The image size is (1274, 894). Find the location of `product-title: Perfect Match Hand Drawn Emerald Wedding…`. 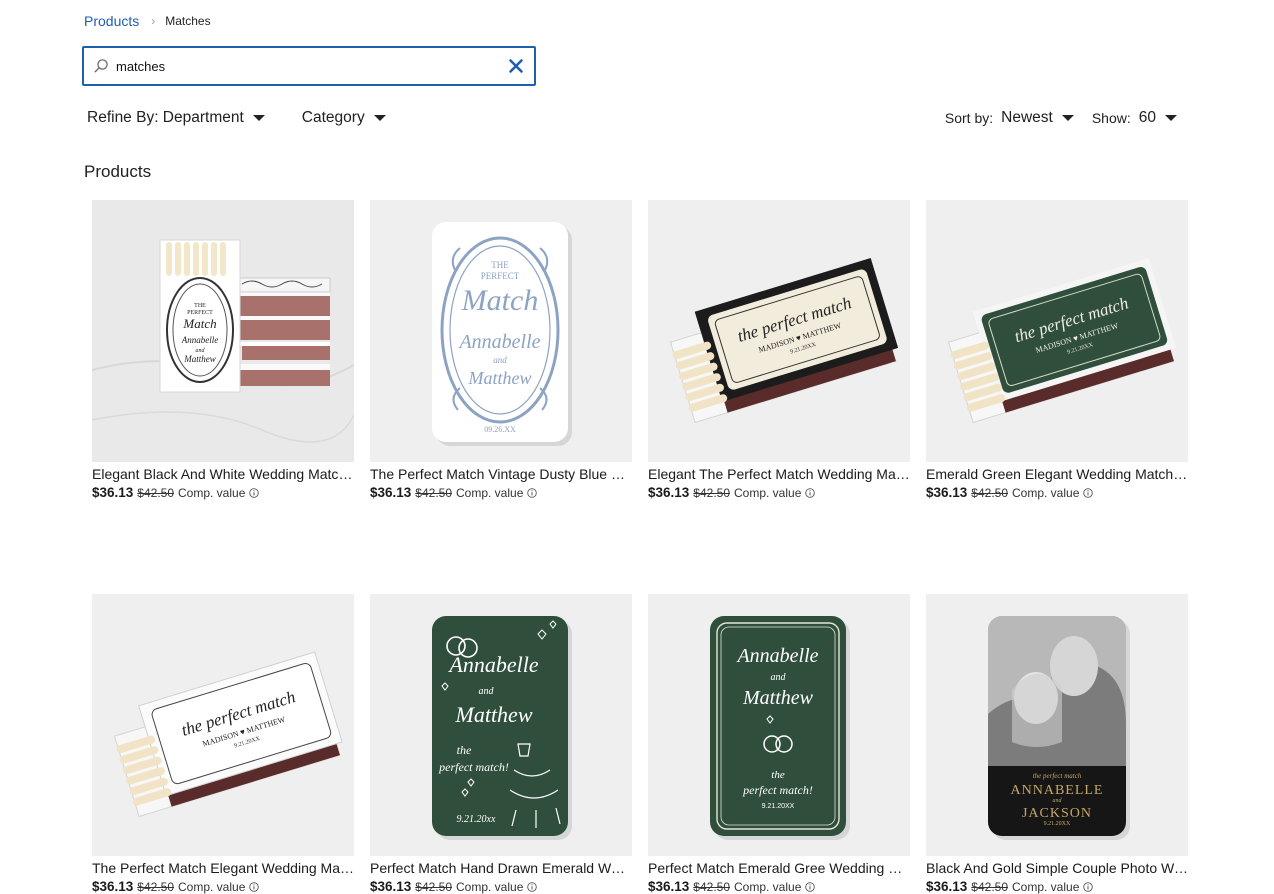

product-title: Perfect Match Hand Drawn Emerald Wedding… is located at coordinates (501, 868).